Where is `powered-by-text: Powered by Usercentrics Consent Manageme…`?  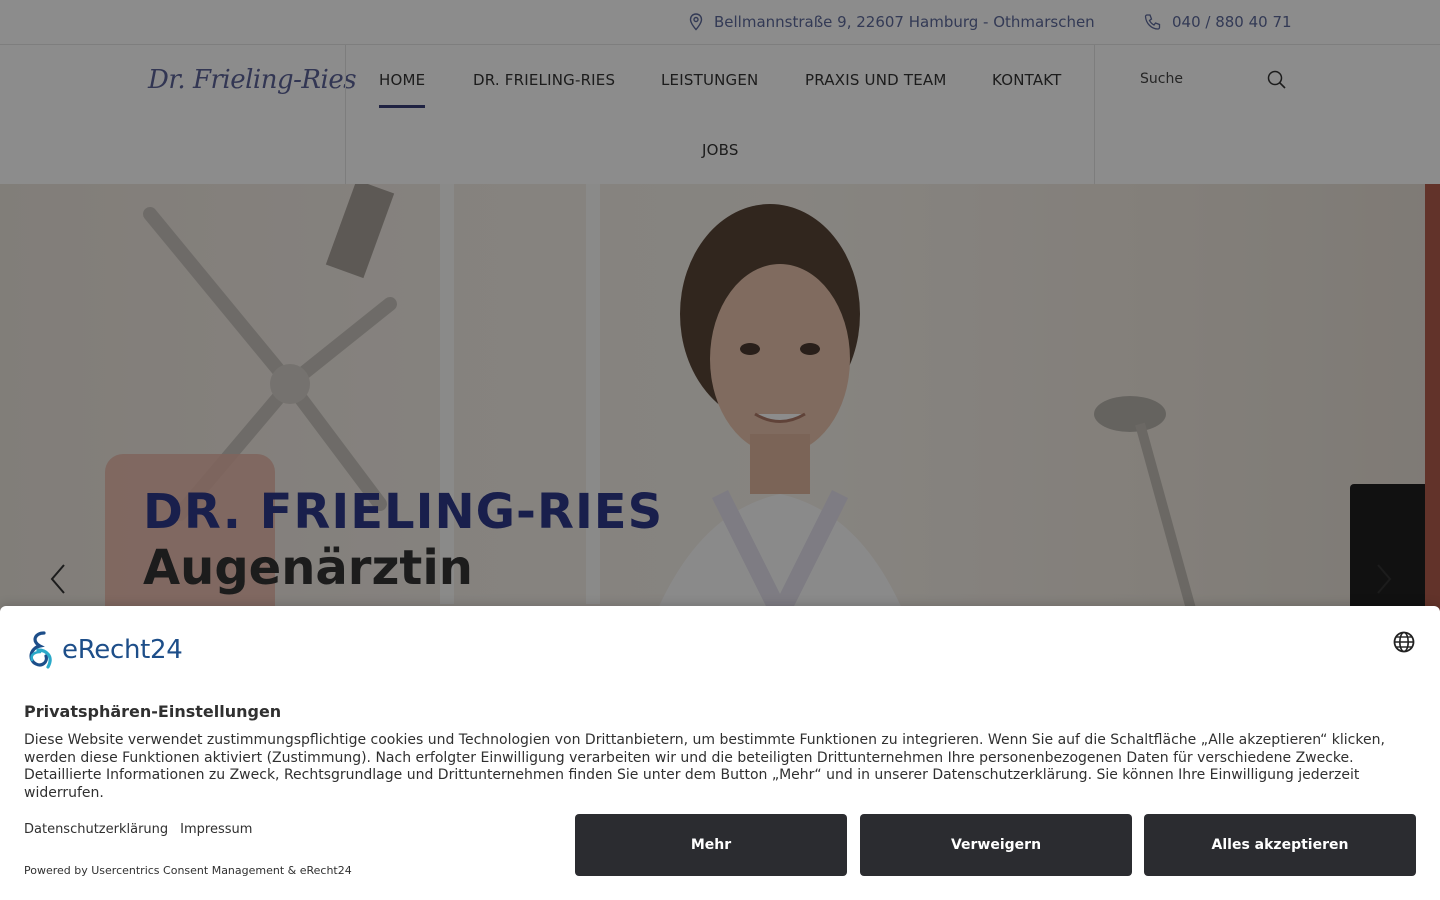 powered-by-text: Powered by Usercentrics Consent Manageme… is located at coordinates (188, 870).